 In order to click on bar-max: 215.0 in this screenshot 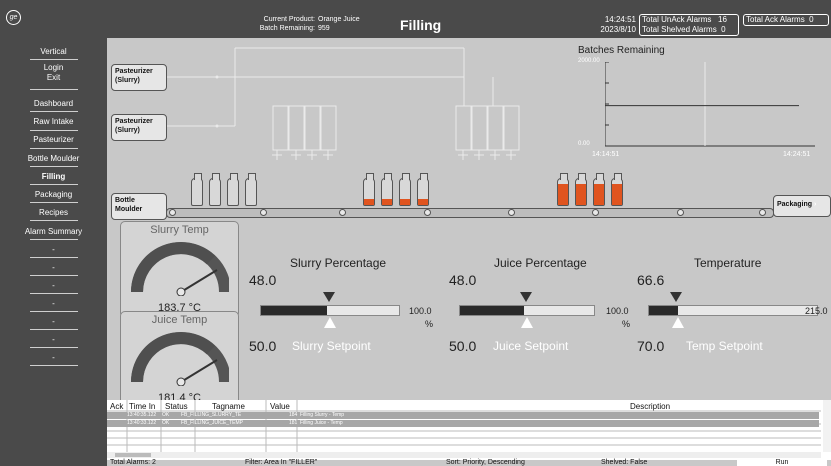, I will do `click(816, 311)`.